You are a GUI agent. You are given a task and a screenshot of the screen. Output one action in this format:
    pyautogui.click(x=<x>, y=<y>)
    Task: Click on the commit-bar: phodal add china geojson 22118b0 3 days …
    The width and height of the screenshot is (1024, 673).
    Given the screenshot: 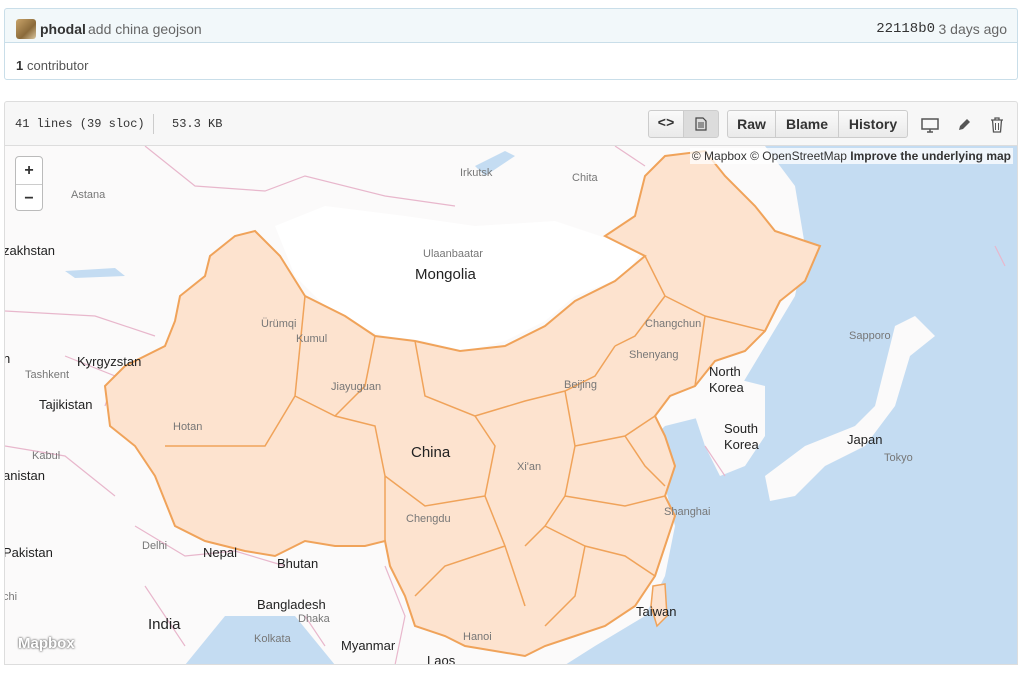 What is the action you would take?
    pyautogui.click(x=511, y=25)
    